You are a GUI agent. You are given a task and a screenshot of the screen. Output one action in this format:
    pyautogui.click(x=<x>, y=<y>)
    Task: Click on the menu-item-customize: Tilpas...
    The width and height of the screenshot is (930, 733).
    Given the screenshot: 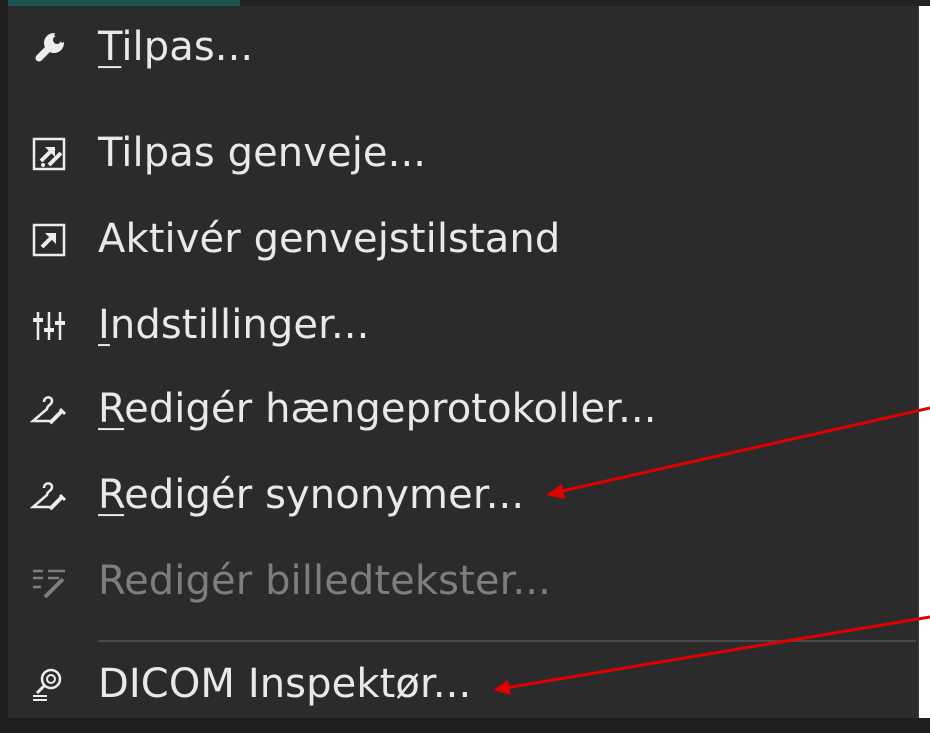 What is the action you would take?
    pyautogui.click(x=463, y=48)
    